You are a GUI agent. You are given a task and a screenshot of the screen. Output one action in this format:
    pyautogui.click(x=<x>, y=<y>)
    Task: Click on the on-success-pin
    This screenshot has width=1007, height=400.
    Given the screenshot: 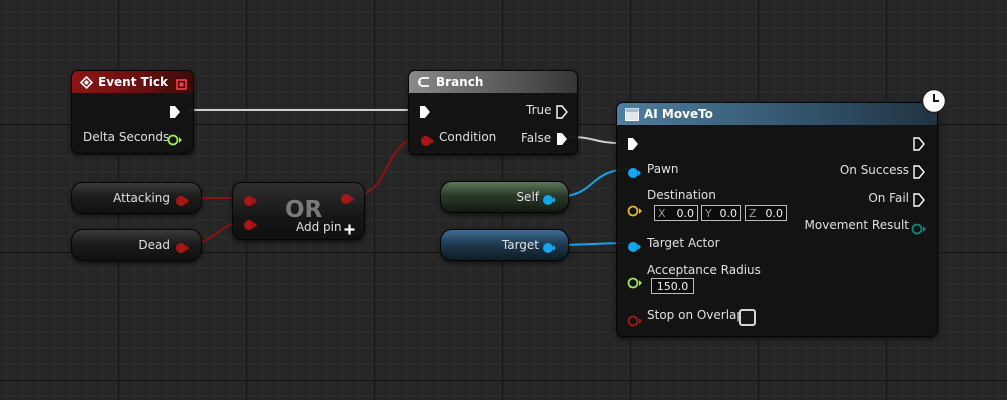 What is the action you would take?
    pyautogui.click(x=919, y=173)
    